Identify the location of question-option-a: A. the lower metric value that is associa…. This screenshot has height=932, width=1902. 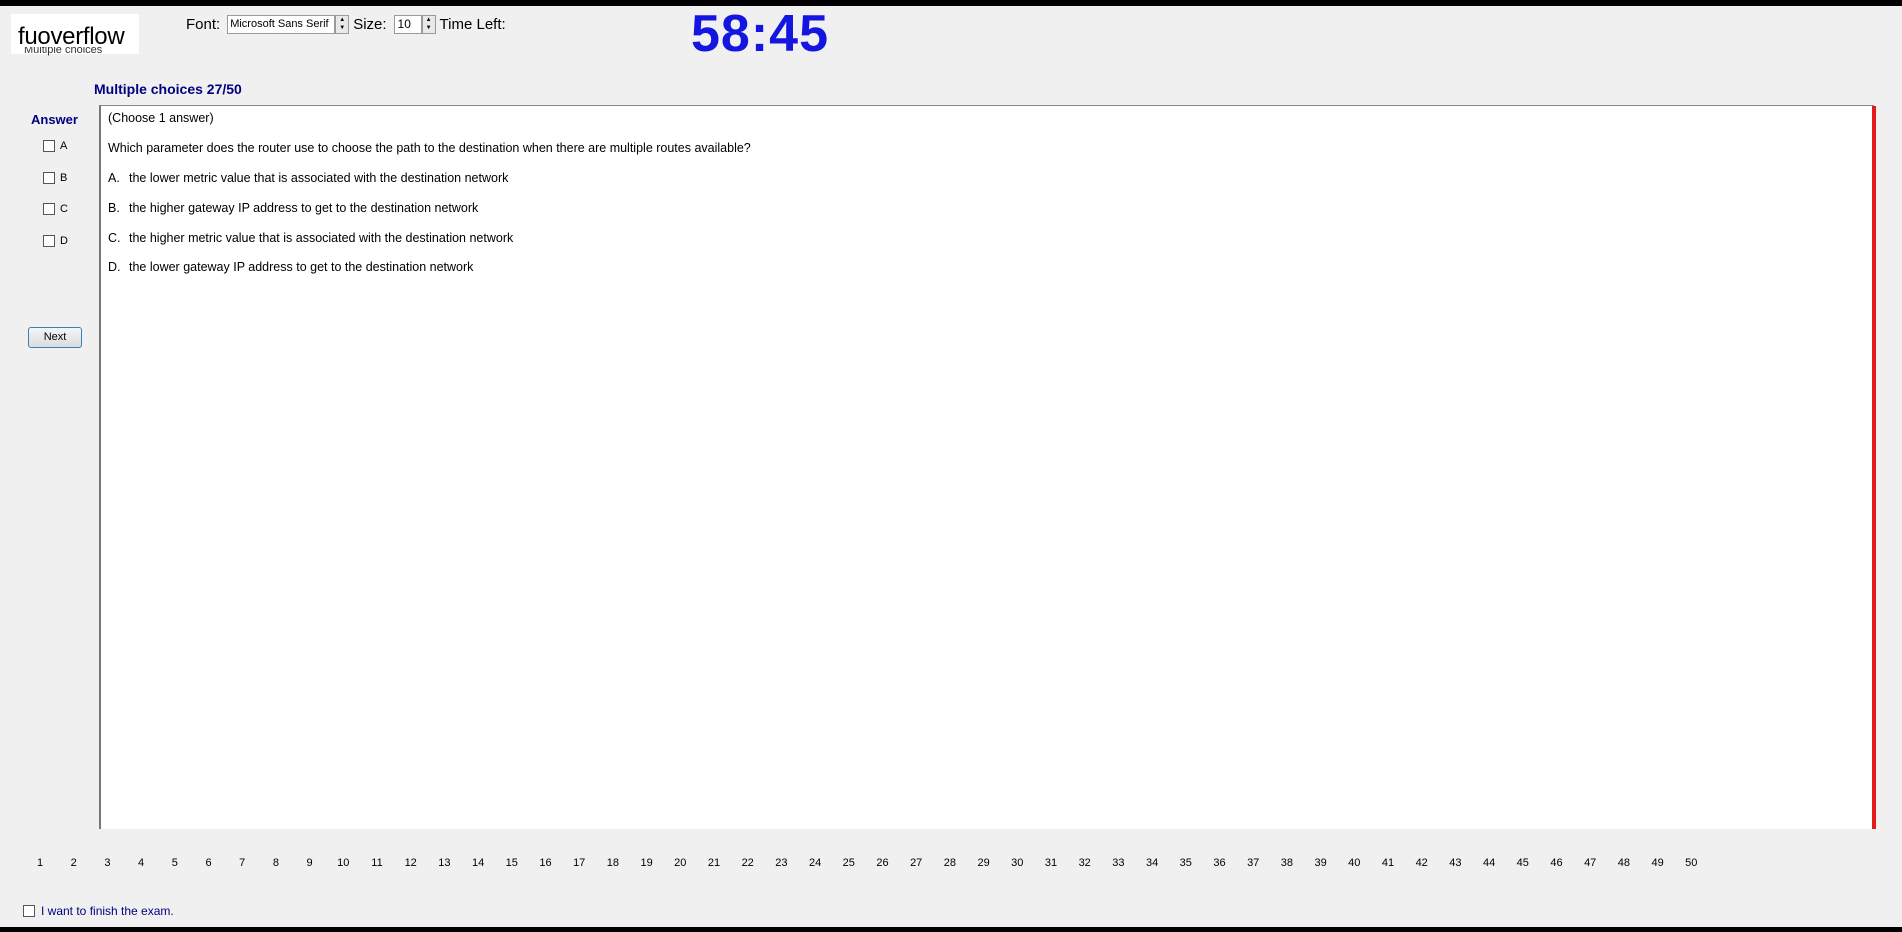
(308, 178).